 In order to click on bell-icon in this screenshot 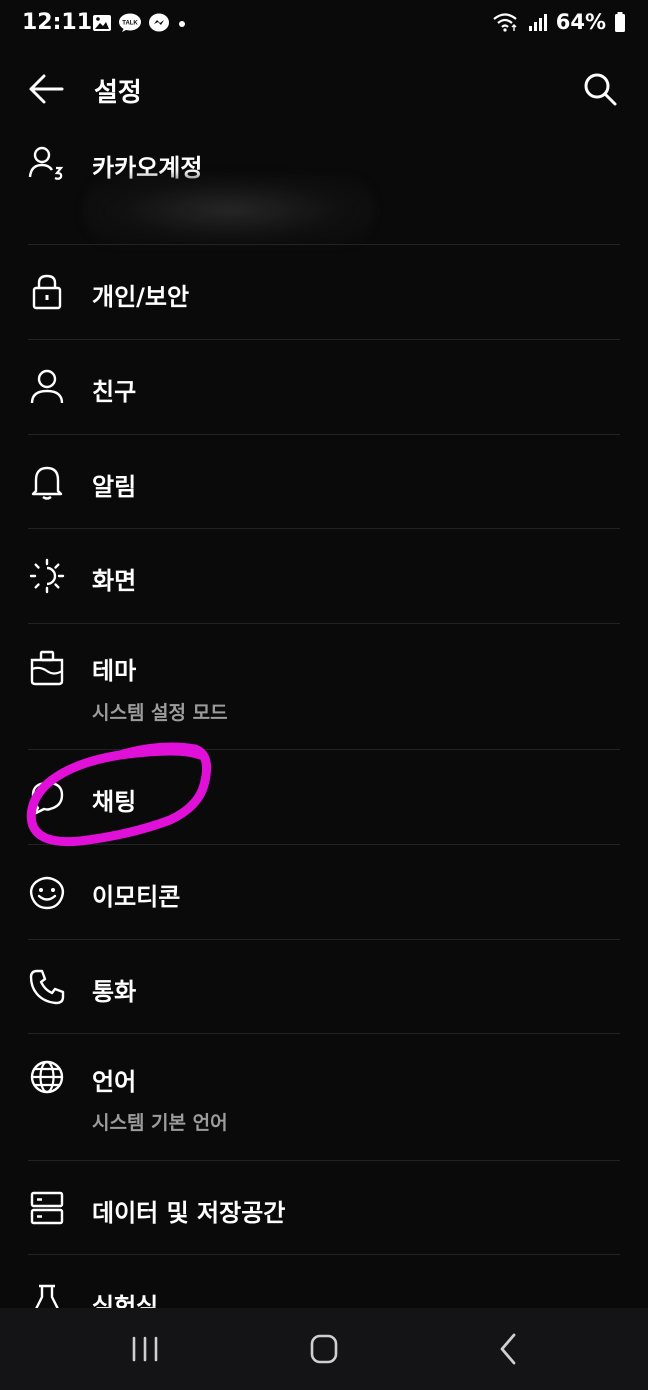, I will do `click(47, 483)`.